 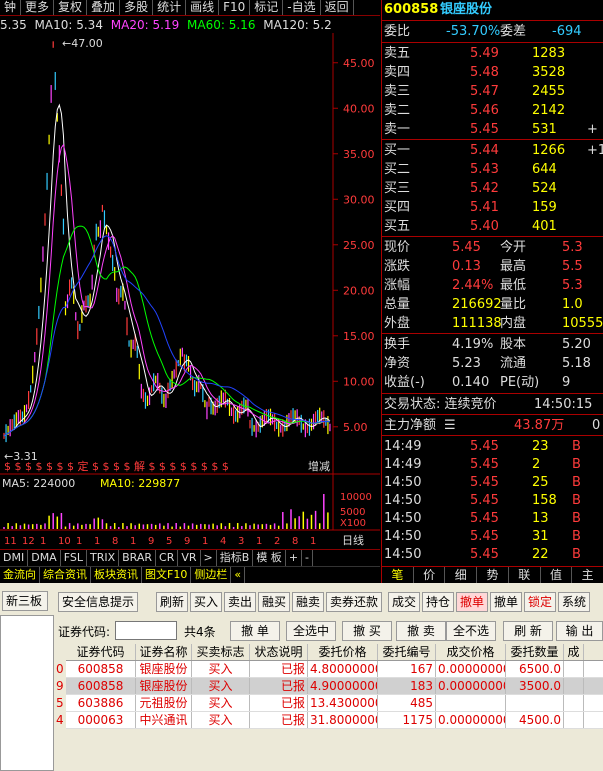 I want to click on table-header-cell: 证券名称, so click(x=164, y=652).